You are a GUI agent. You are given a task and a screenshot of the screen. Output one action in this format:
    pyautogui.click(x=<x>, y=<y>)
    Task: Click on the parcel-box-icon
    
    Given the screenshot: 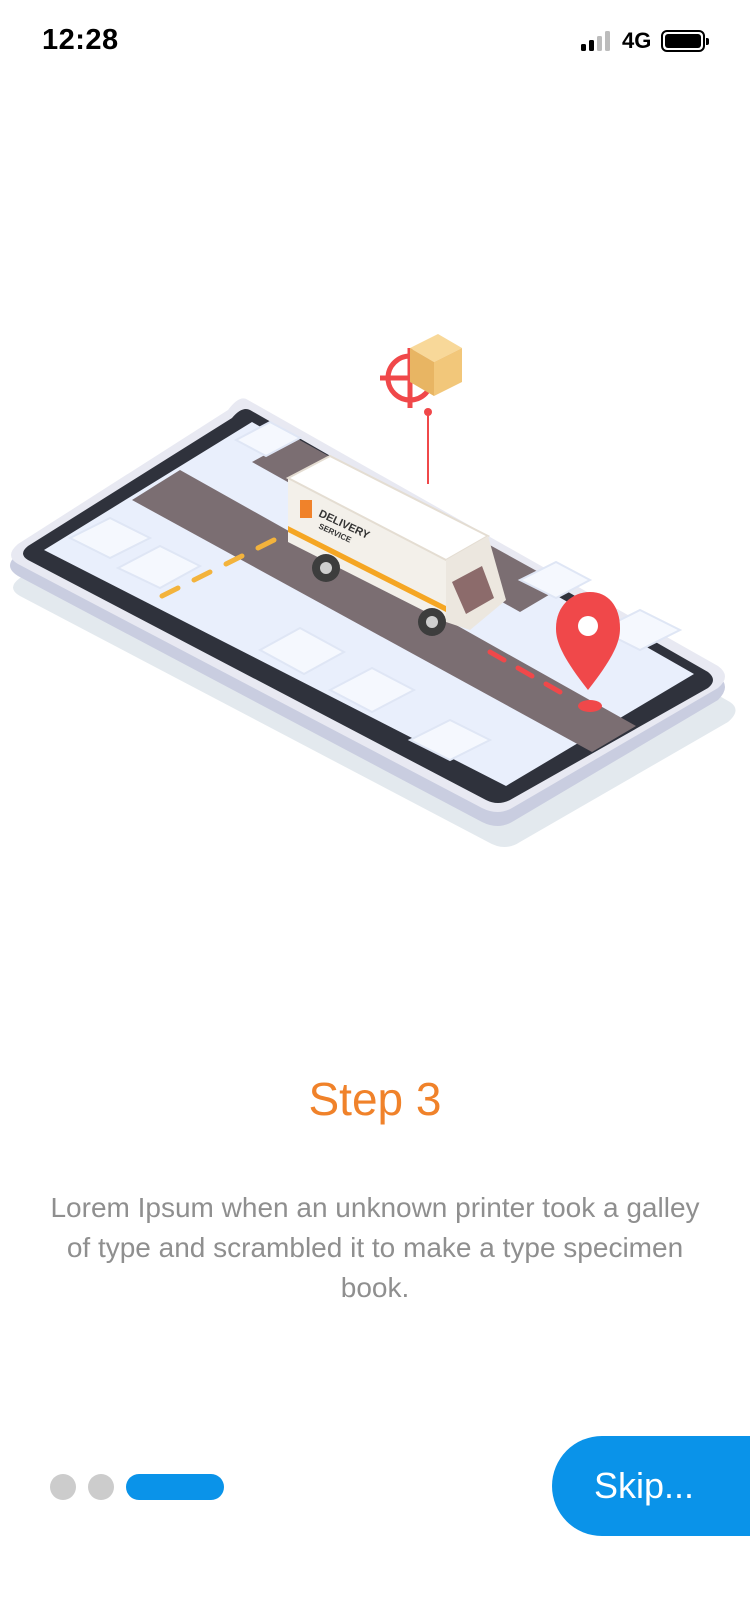 What is the action you would take?
    pyautogui.click(x=436, y=365)
    